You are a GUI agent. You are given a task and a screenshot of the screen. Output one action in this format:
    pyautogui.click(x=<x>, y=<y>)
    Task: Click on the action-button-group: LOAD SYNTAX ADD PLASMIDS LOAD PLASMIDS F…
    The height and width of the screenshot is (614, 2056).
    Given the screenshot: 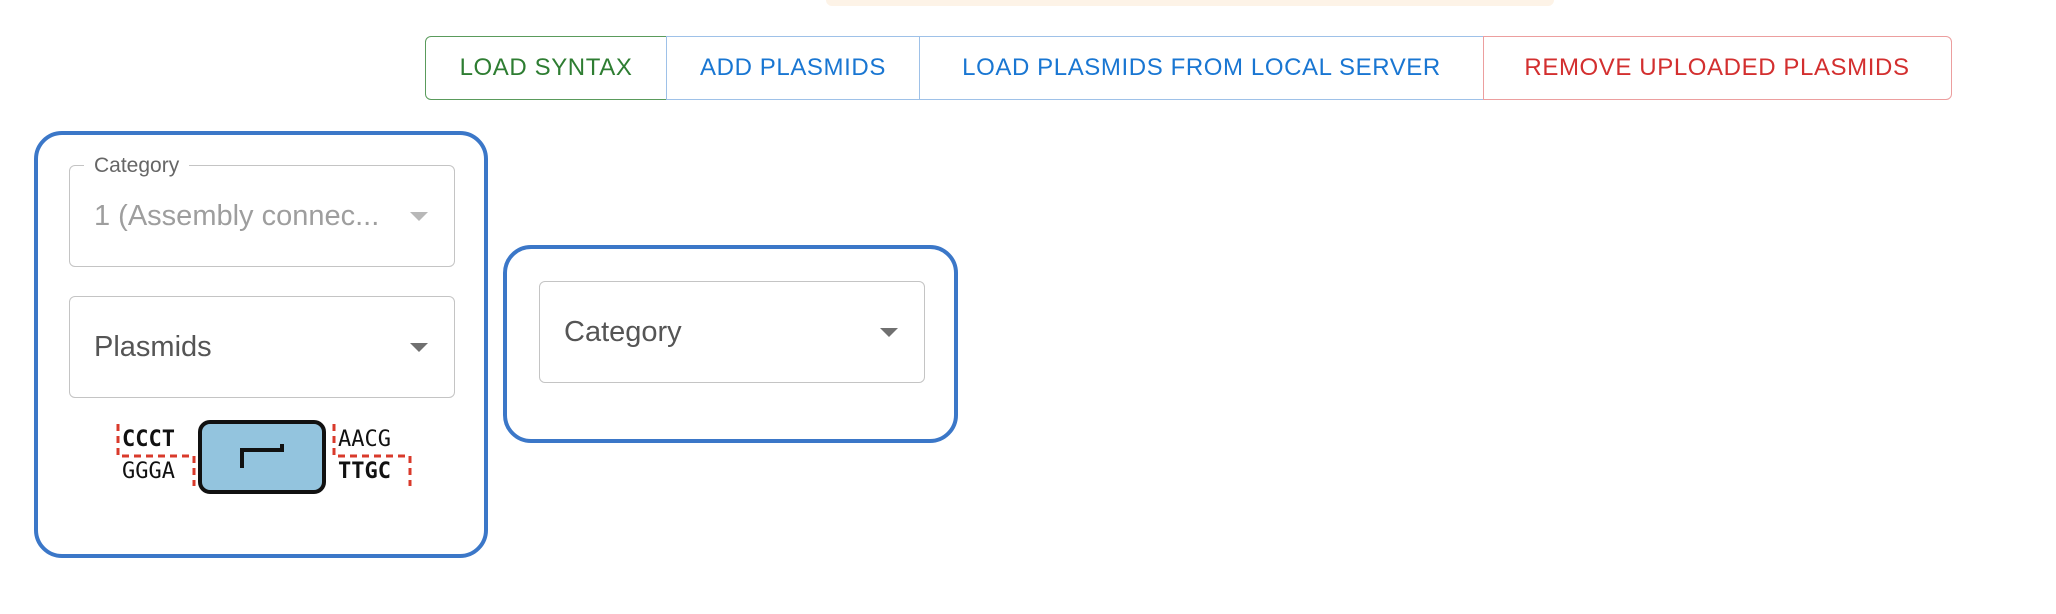 What is the action you would take?
    pyautogui.click(x=1188, y=68)
    